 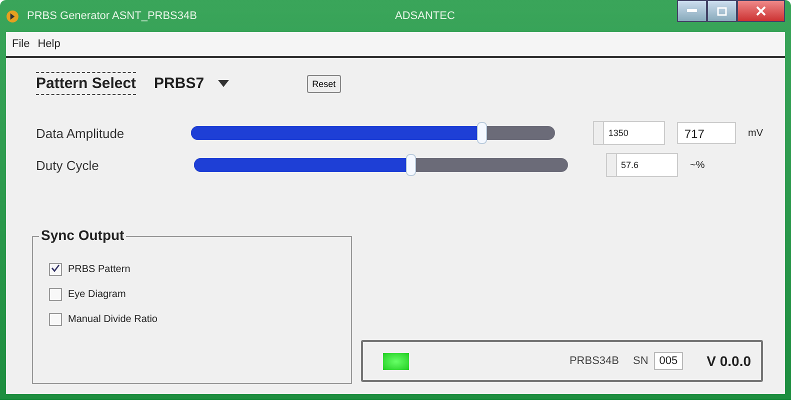 What do you see at coordinates (425, 16) in the screenshot?
I see `company-name: ADSANTEC` at bounding box center [425, 16].